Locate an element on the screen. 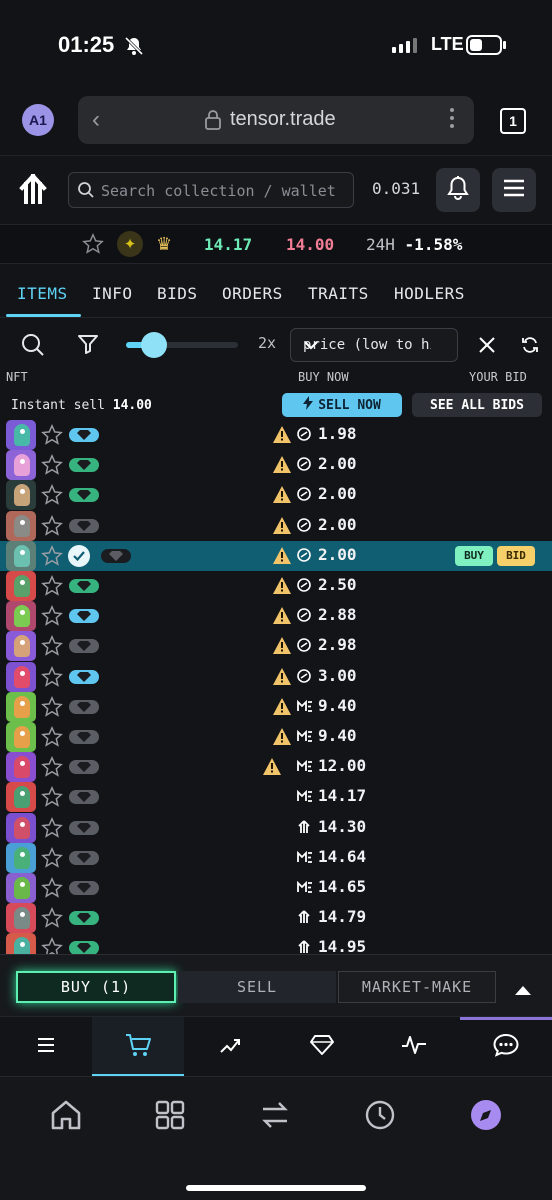 This screenshot has height=1200, width=552. tab-orders: ORDERS is located at coordinates (252, 293).